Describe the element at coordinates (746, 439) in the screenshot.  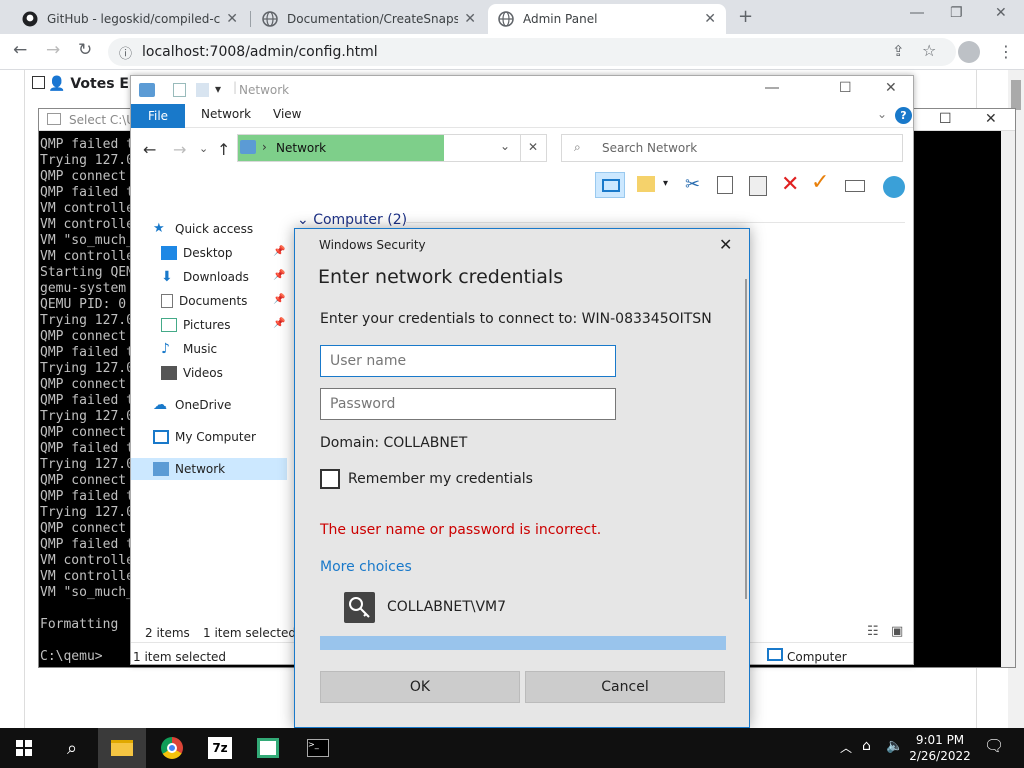
I see `dialog-scrollbar` at that location.